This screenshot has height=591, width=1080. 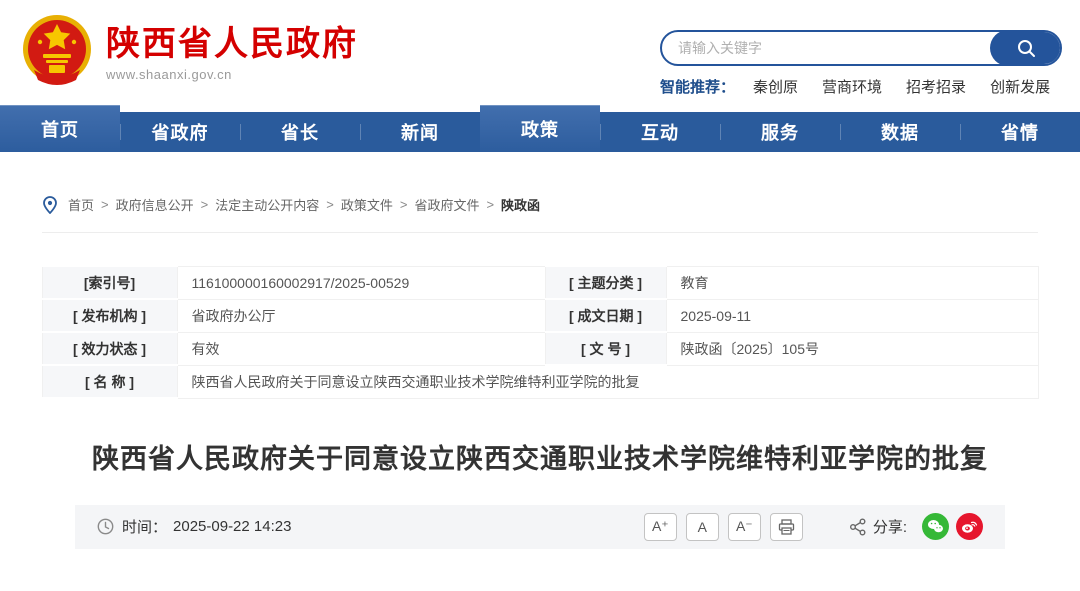 What do you see at coordinates (660, 526) in the screenshot?
I see `font-increase-button: A⁺` at bounding box center [660, 526].